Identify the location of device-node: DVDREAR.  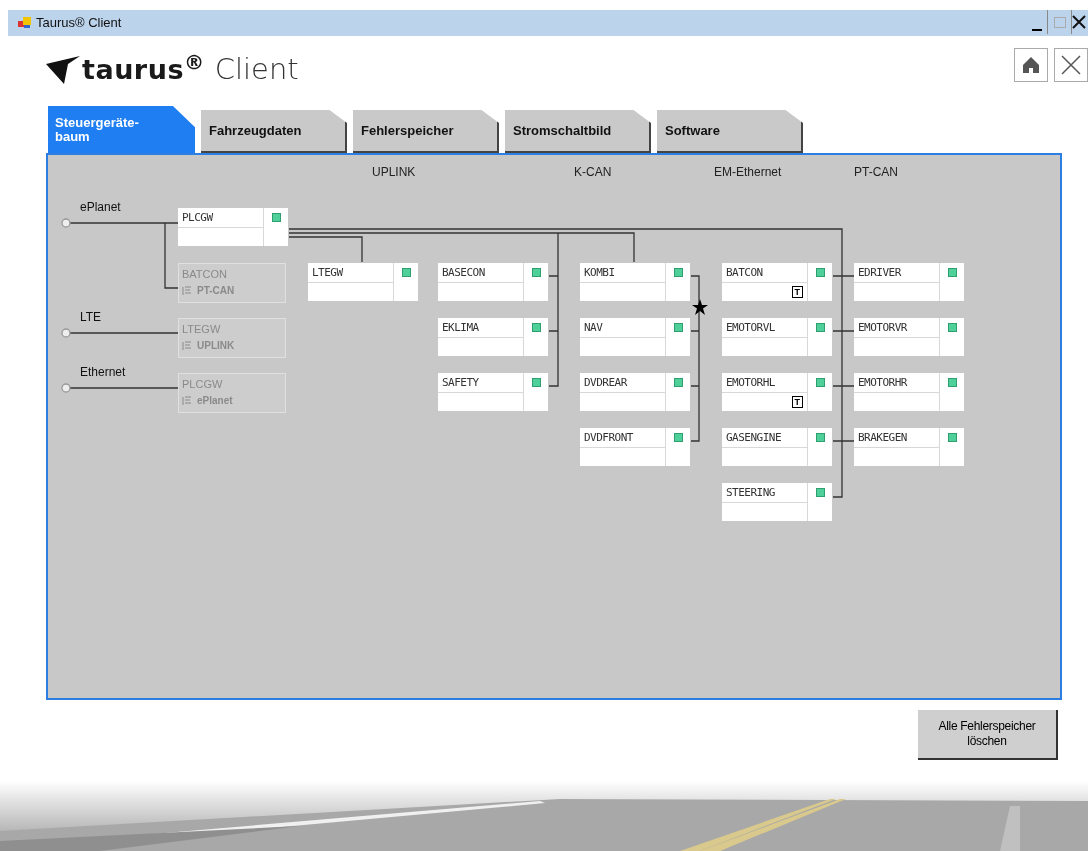
(635, 392).